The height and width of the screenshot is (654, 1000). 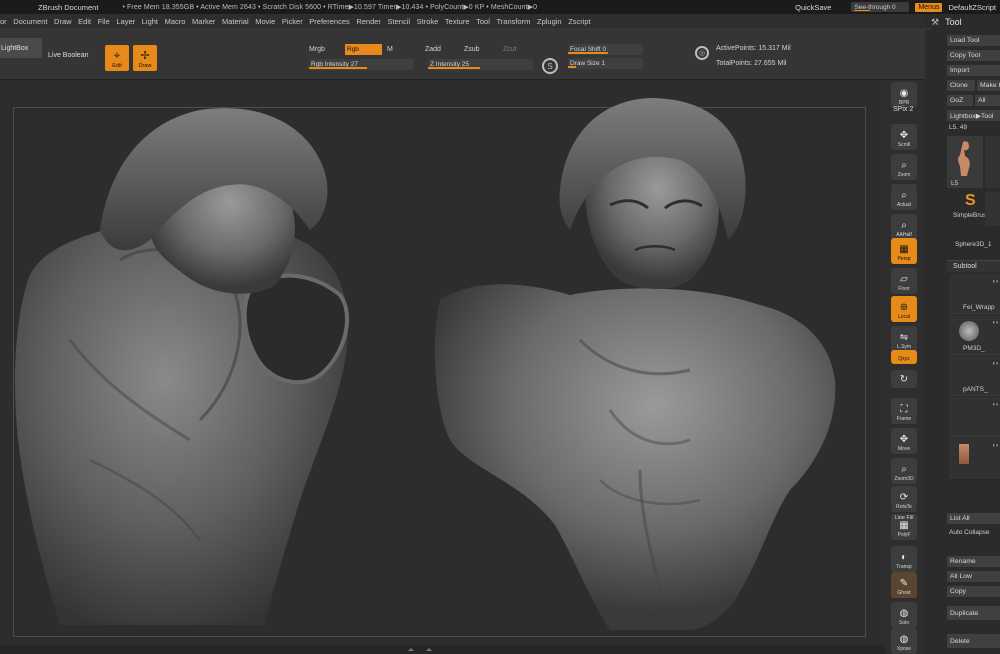 I want to click on menu-preferences: Preferences, so click(x=329, y=21).